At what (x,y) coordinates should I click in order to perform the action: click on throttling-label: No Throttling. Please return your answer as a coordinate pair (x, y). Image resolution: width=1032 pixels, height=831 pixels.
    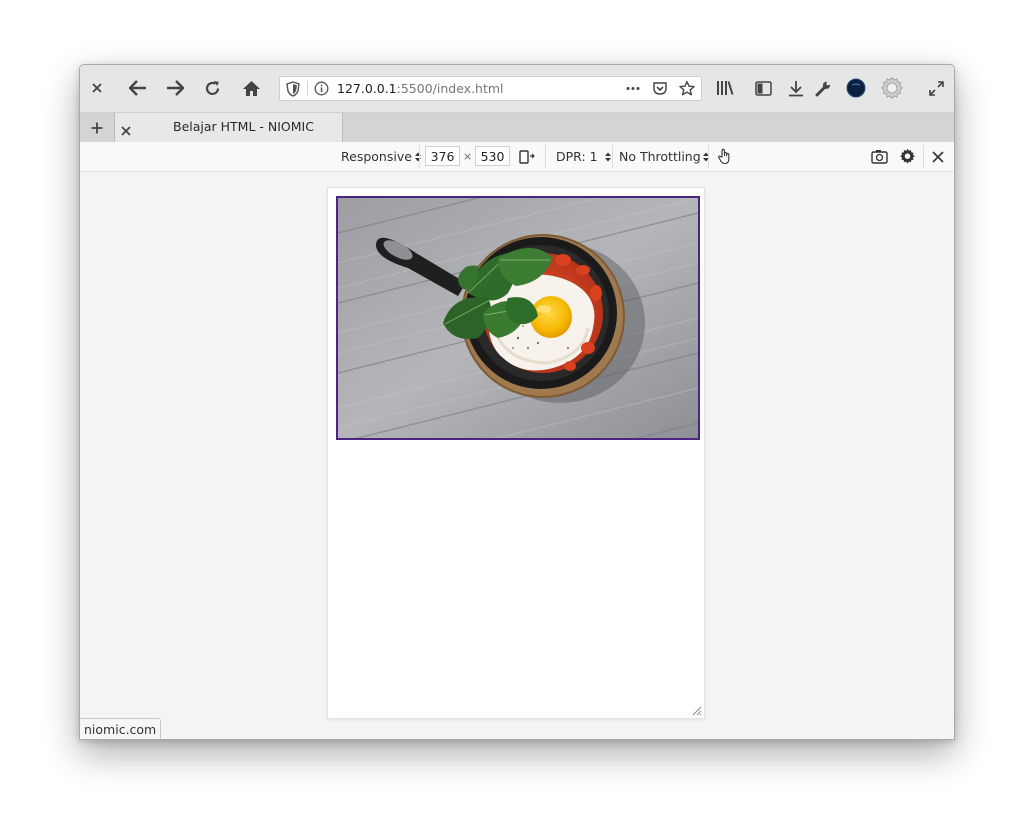
    Looking at the image, I should click on (660, 156).